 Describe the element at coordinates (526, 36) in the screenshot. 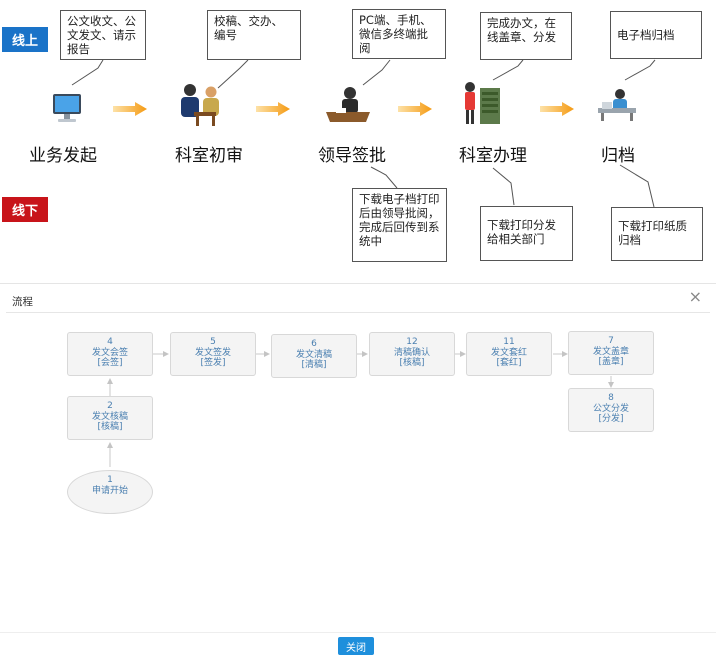

I see `callout-online-4: 完成办文，在线盖章、分发` at that location.